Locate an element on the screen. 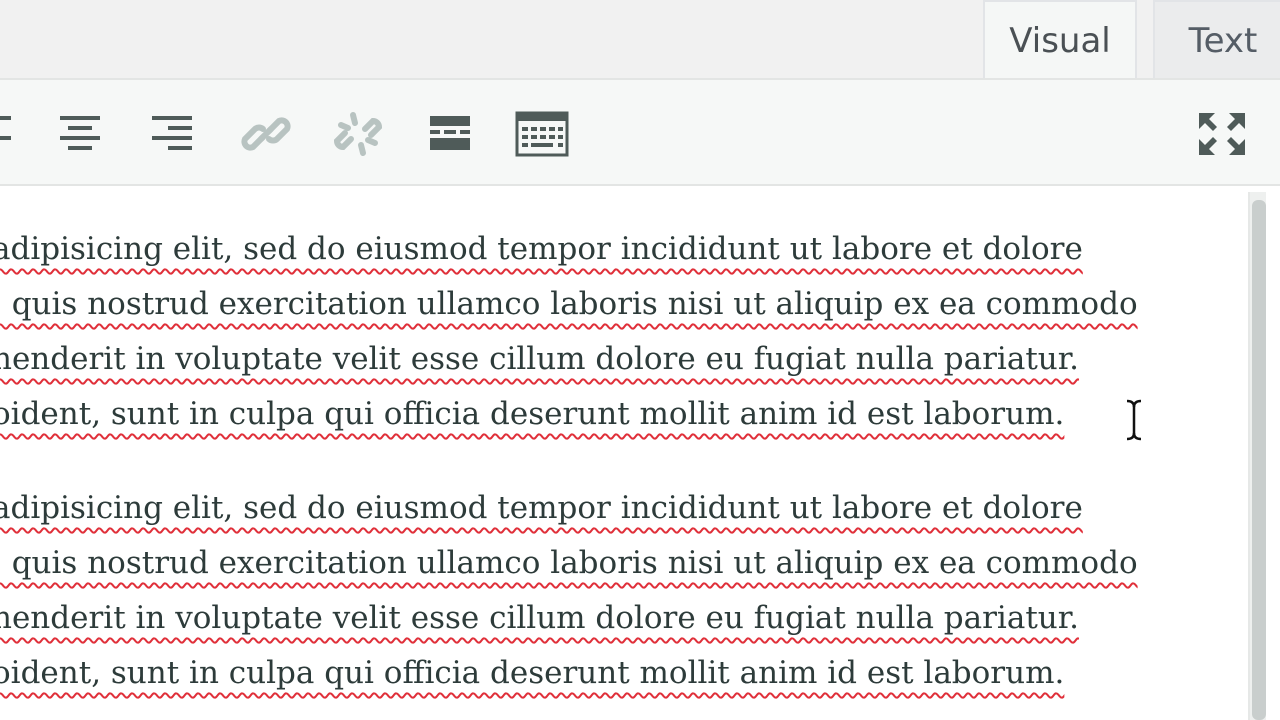 This screenshot has width=1280, height=720. text-cursor-icon is located at coordinates (1134, 420).